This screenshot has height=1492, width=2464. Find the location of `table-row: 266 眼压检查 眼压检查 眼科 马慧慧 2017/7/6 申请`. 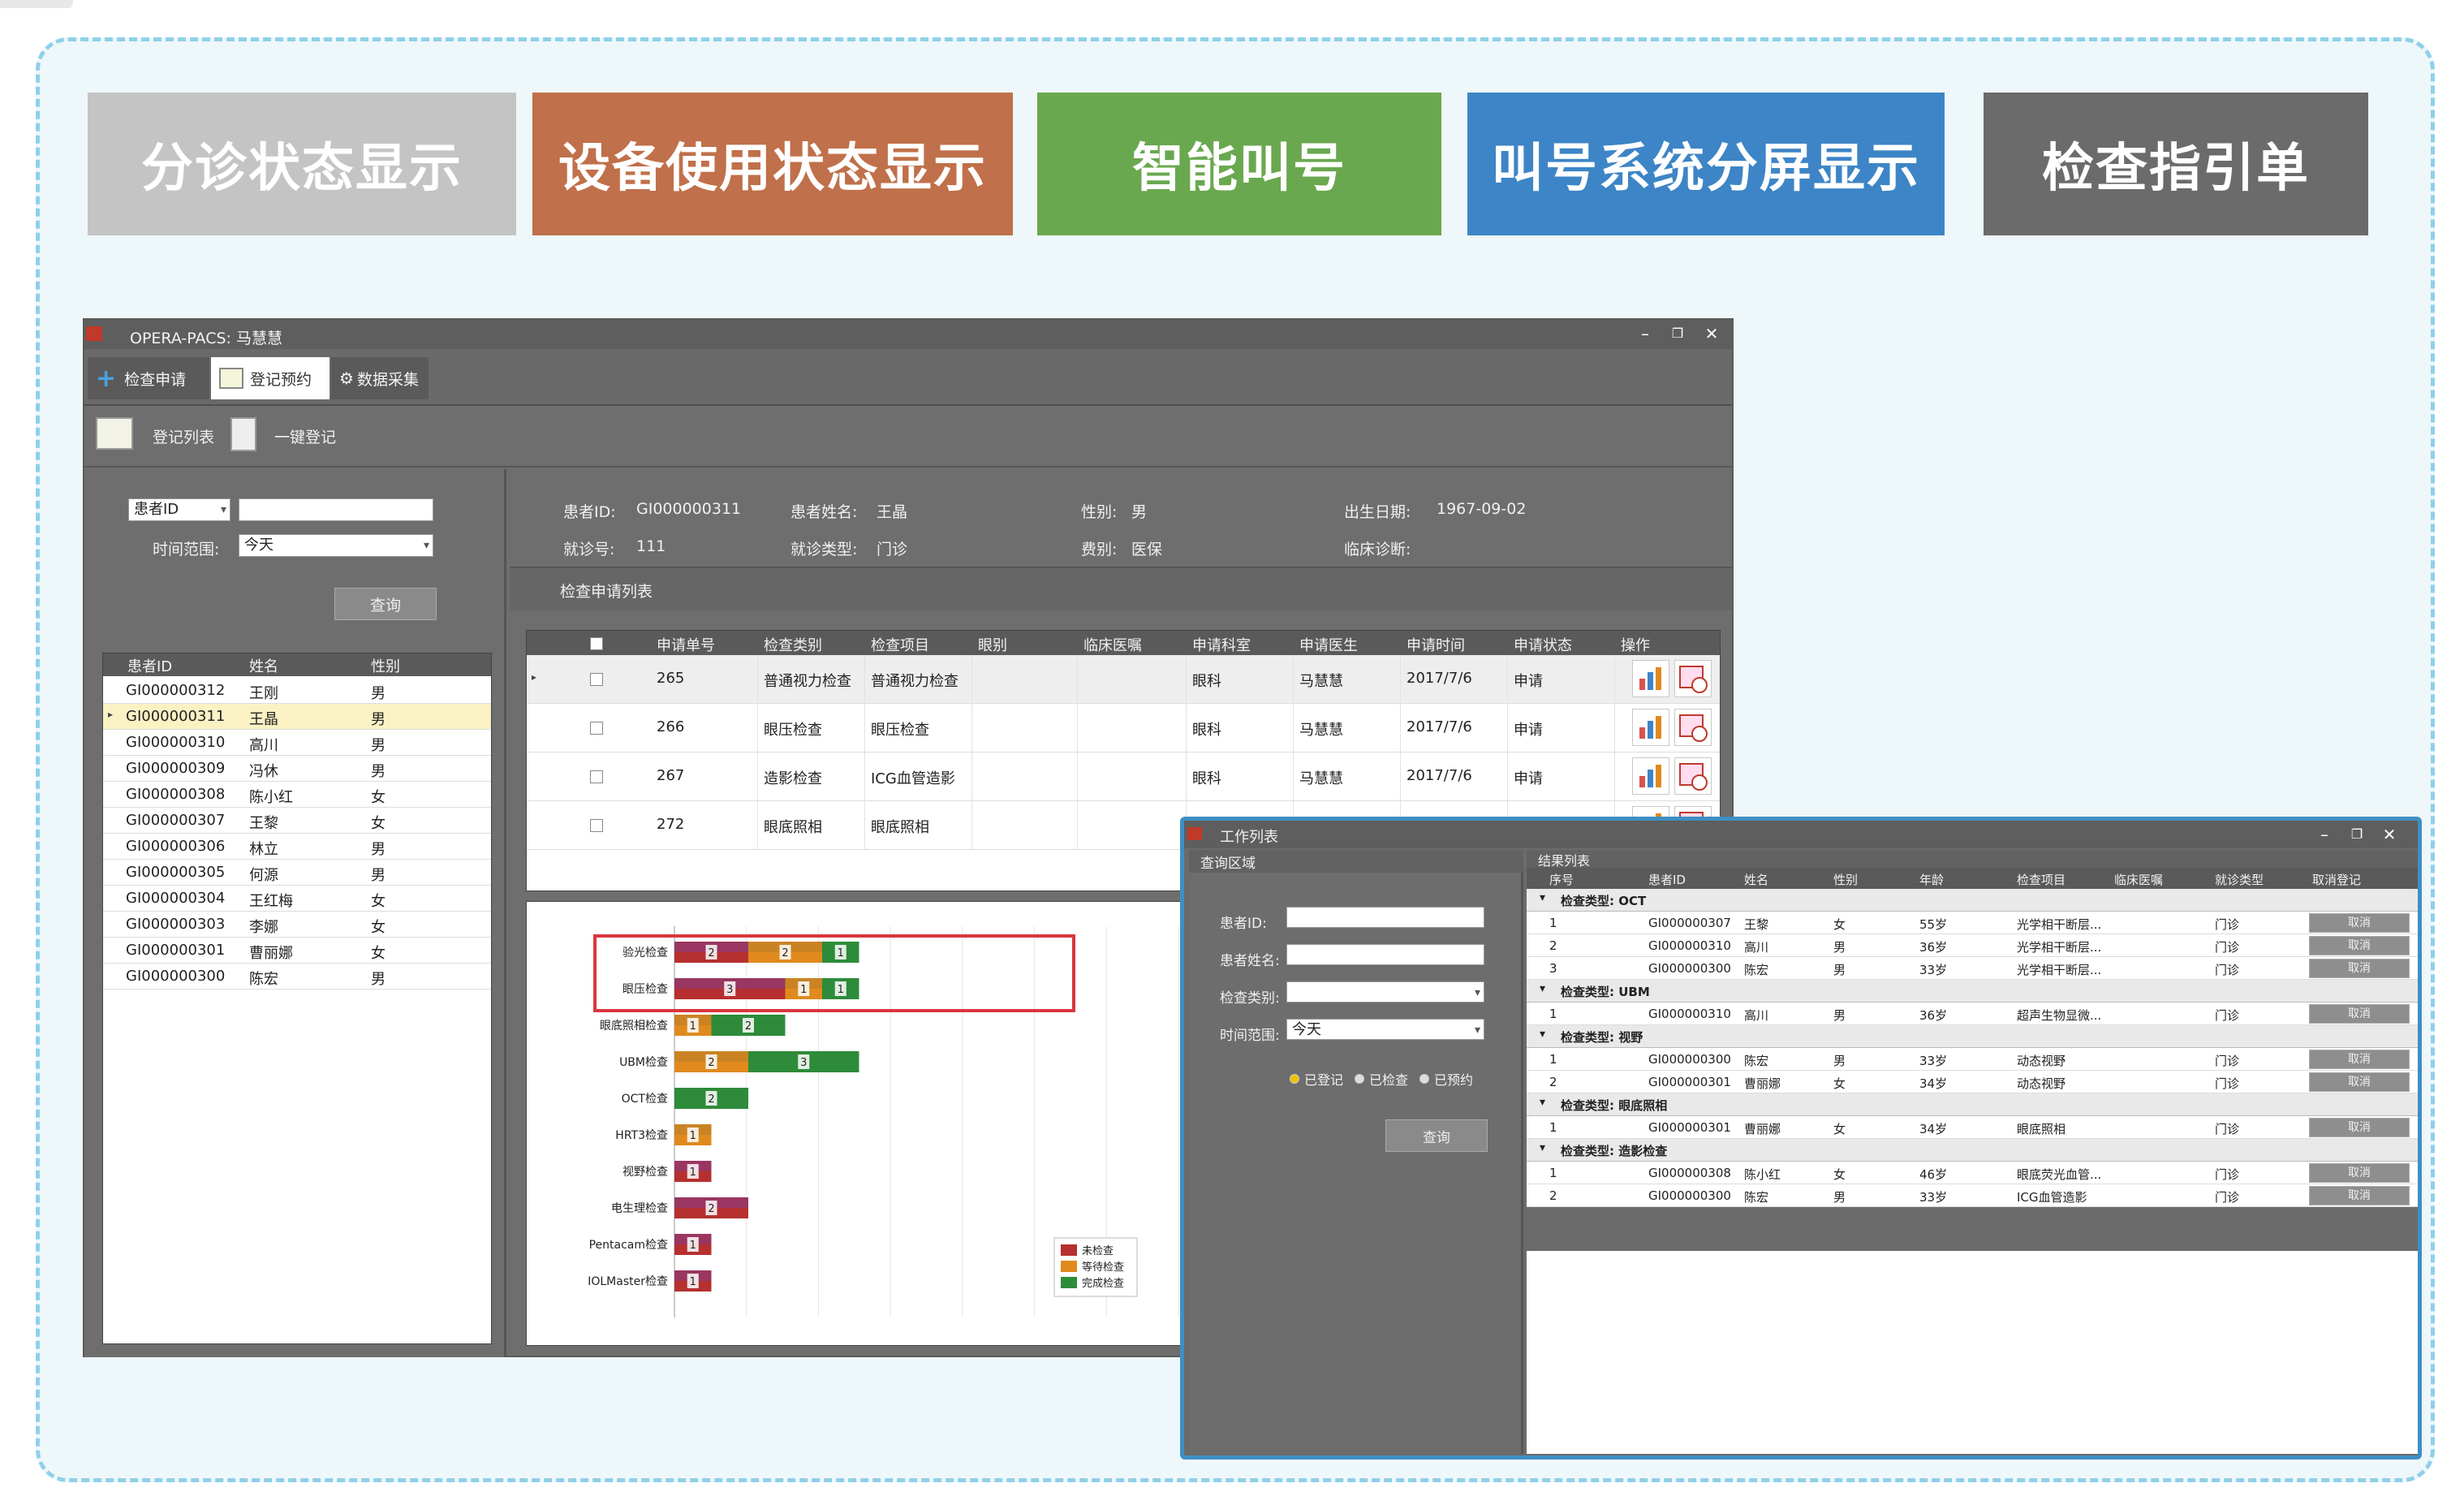

table-row: 266 眼压检查 眼压检查 眼科 马慧慧 2017/7/6 申请 is located at coordinates (1123, 728).